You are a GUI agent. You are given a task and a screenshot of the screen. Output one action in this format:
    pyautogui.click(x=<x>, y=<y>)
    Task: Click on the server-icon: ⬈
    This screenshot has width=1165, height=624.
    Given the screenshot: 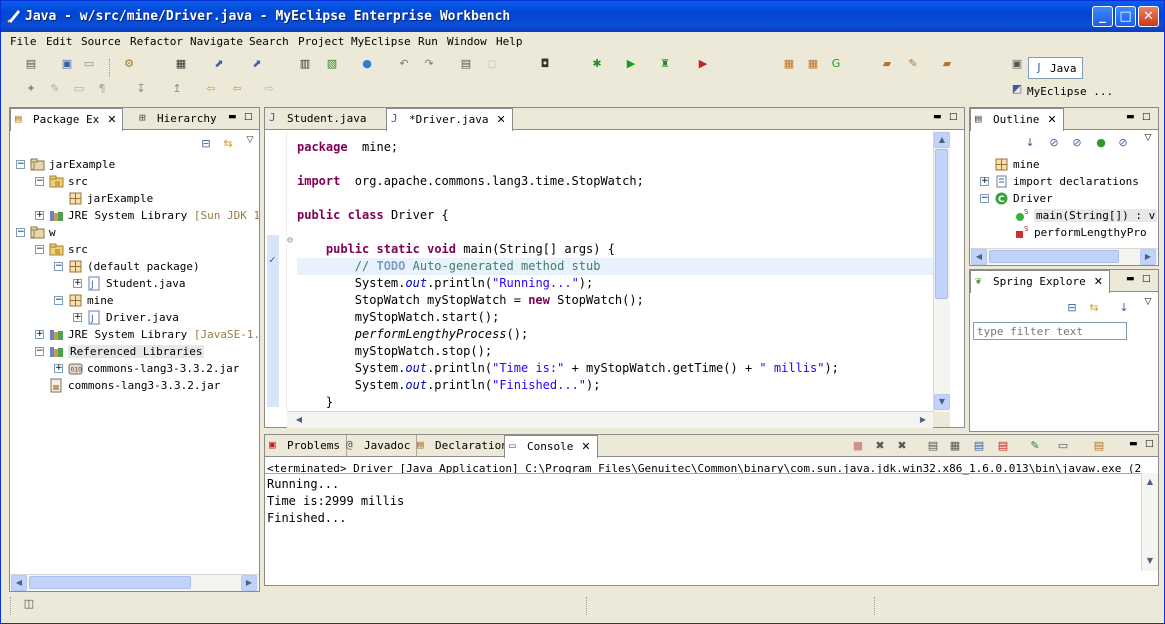 What is the action you would take?
    pyautogui.click(x=257, y=64)
    